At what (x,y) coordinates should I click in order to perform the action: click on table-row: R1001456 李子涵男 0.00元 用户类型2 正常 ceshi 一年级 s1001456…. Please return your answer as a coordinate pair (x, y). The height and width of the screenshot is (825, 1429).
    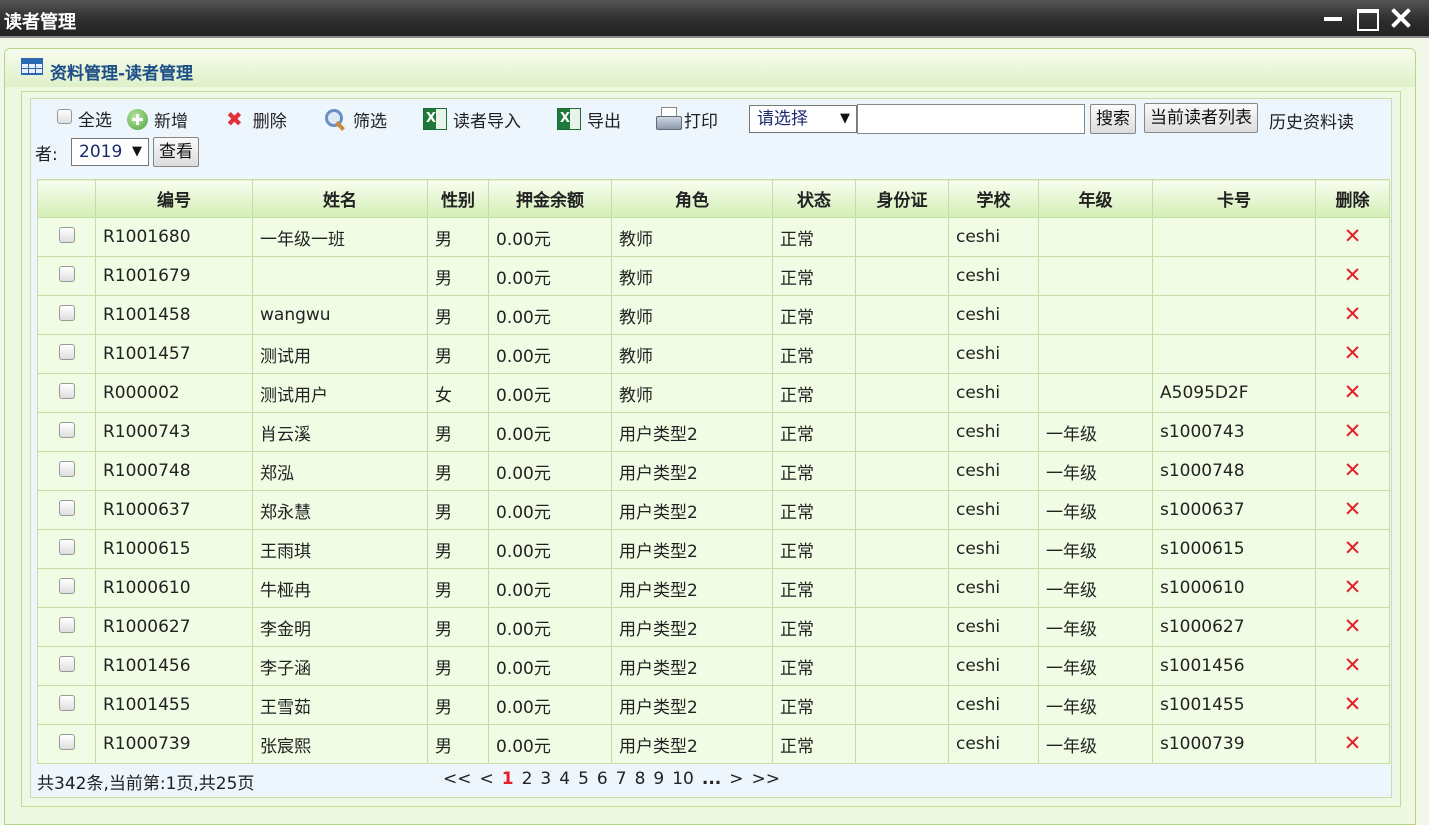
    Looking at the image, I should click on (713, 666).